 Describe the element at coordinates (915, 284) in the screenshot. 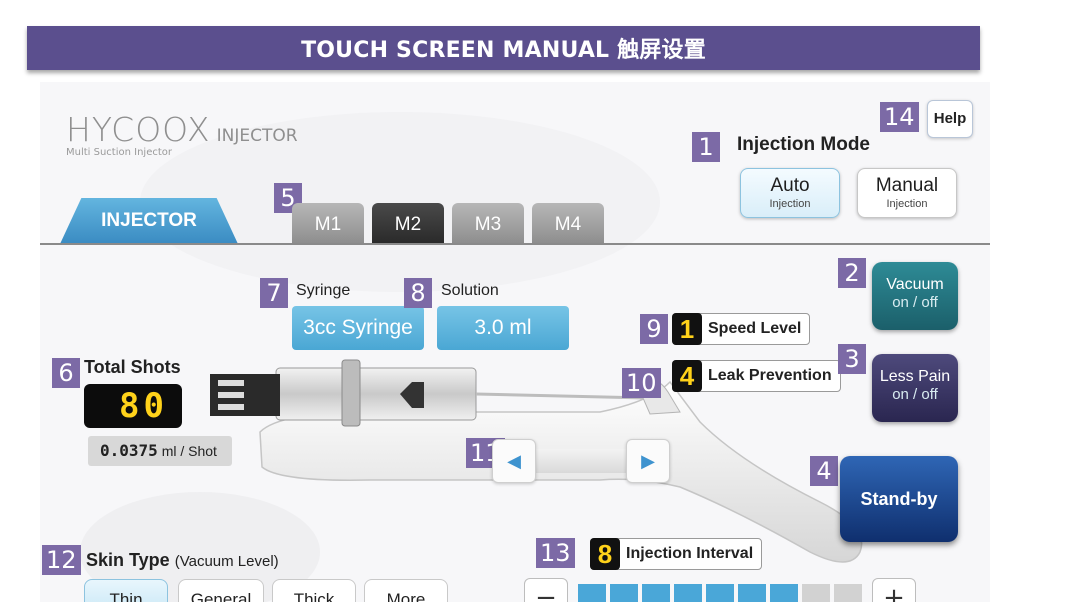

I see `vacuum-label: Vacuum` at that location.